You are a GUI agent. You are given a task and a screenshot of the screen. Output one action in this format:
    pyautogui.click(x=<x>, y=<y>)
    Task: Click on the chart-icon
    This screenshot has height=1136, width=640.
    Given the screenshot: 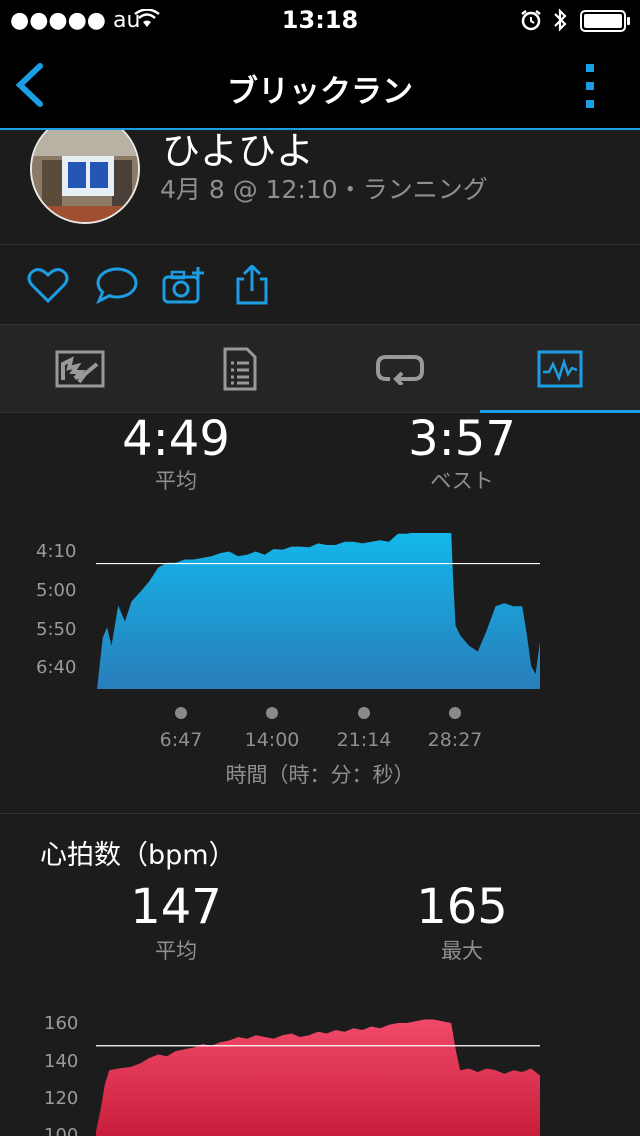 What is the action you would take?
    pyautogui.click(x=560, y=369)
    